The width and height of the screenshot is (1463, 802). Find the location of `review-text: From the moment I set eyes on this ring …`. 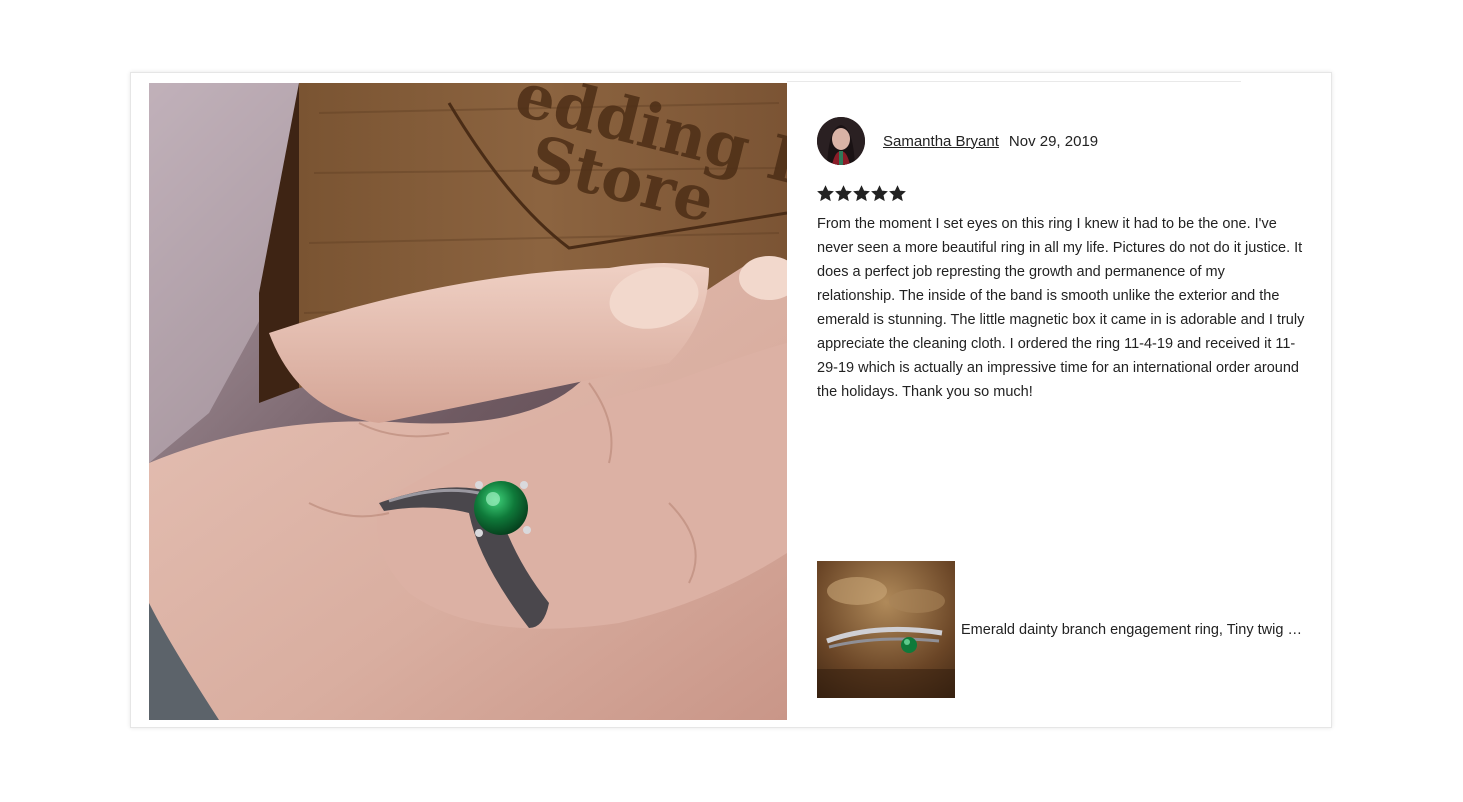

review-text: From the moment I set eyes on this ring … is located at coordinates (1061, 308).